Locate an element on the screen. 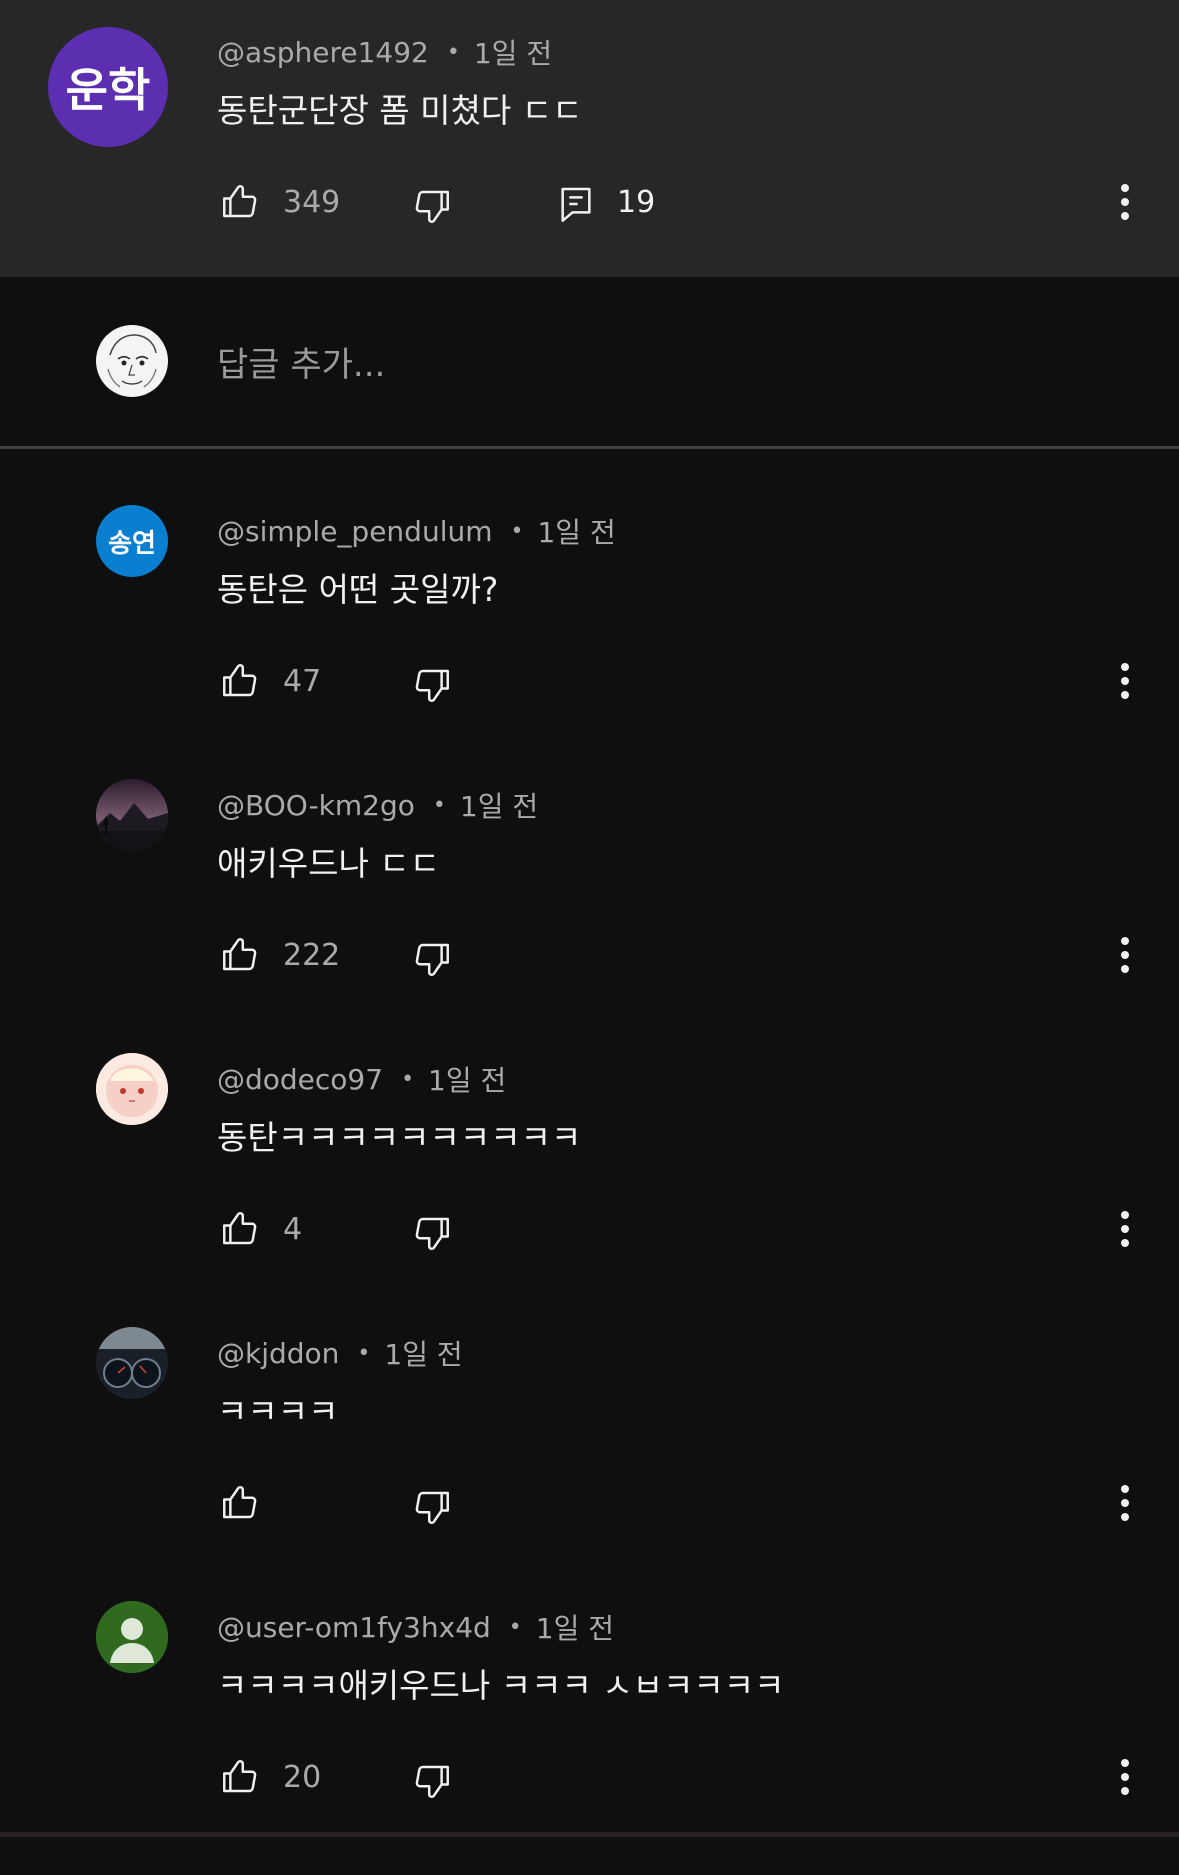 This screenshot has width=1179, height=1875. avatar-initials: 운학 is located at coordinates (108, 90).